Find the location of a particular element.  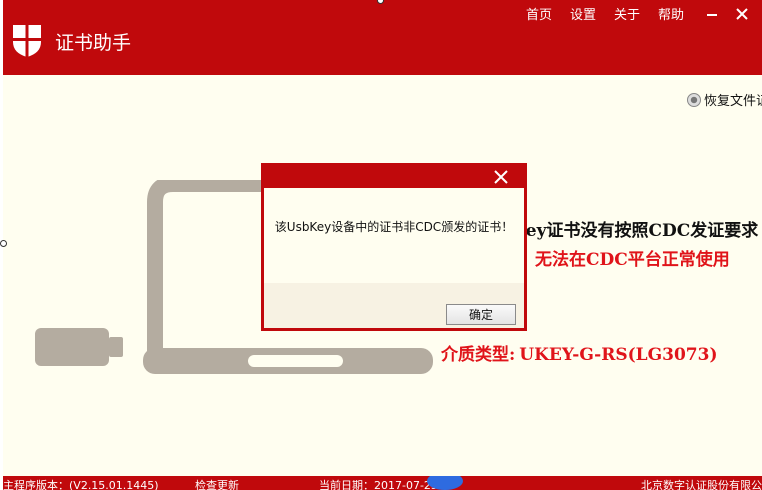

cert-warning-line2: ，无法在CDC平台正常使用 is located at coordinates (624, 260).